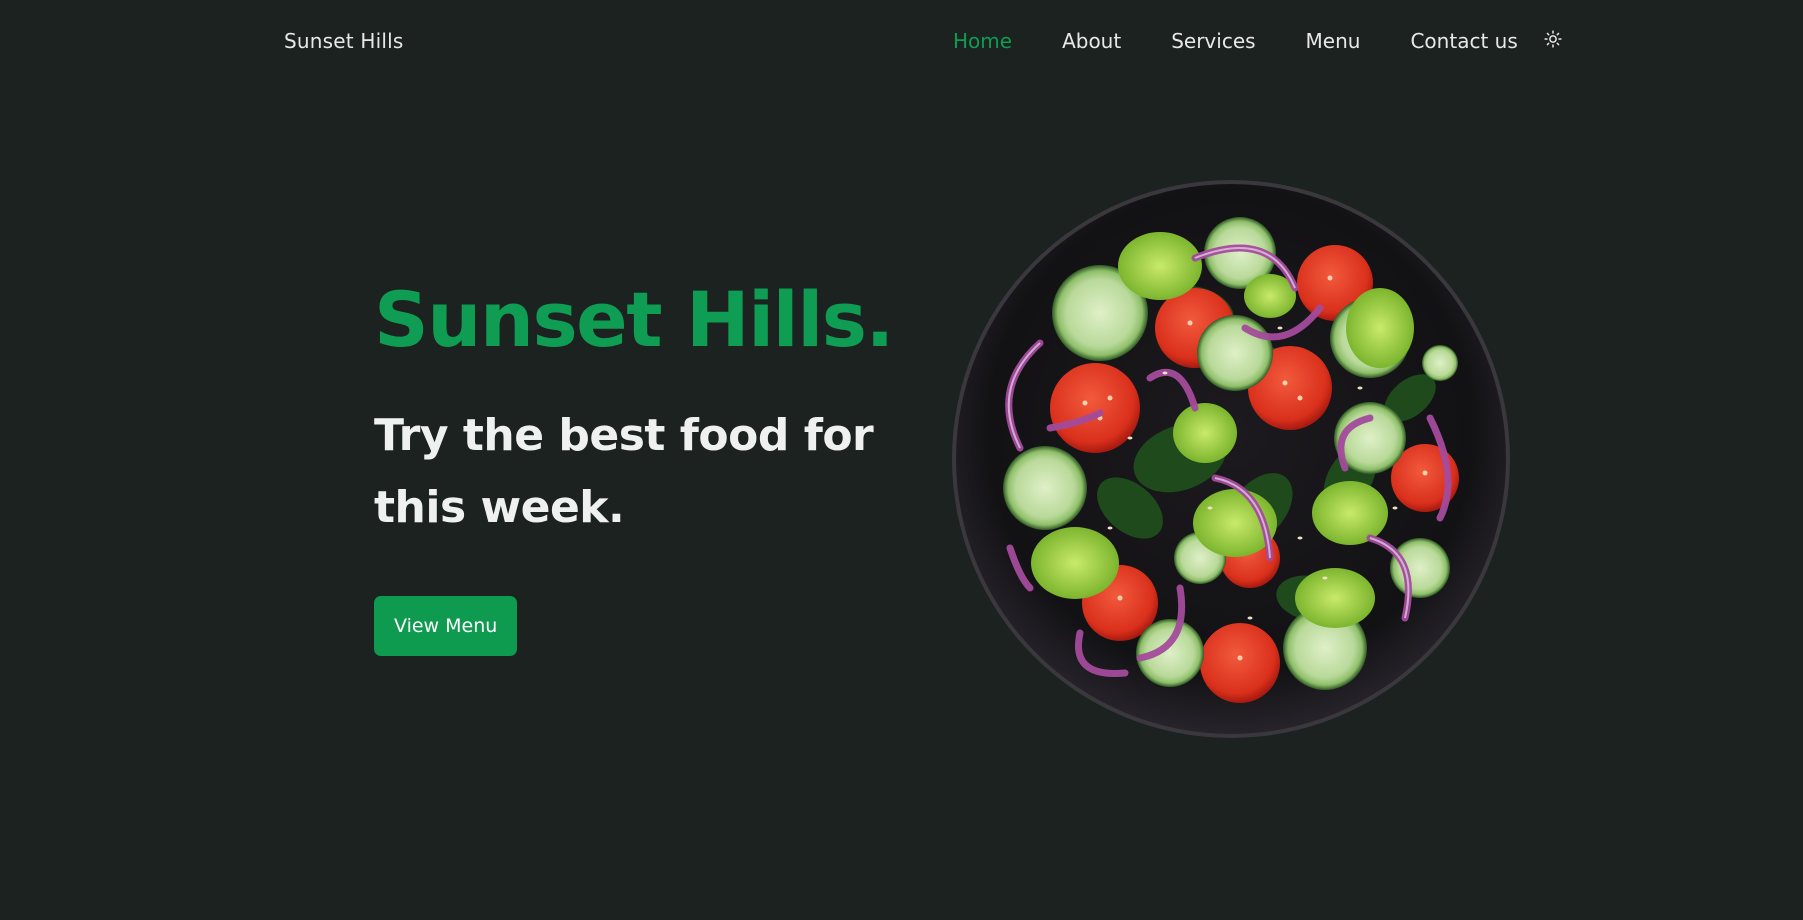 The image size is (1803, 920). Describe the element at coordinates (624, 471) in the screenshot. I see `hero-subtitle: Try the best food for this week.` at that location.